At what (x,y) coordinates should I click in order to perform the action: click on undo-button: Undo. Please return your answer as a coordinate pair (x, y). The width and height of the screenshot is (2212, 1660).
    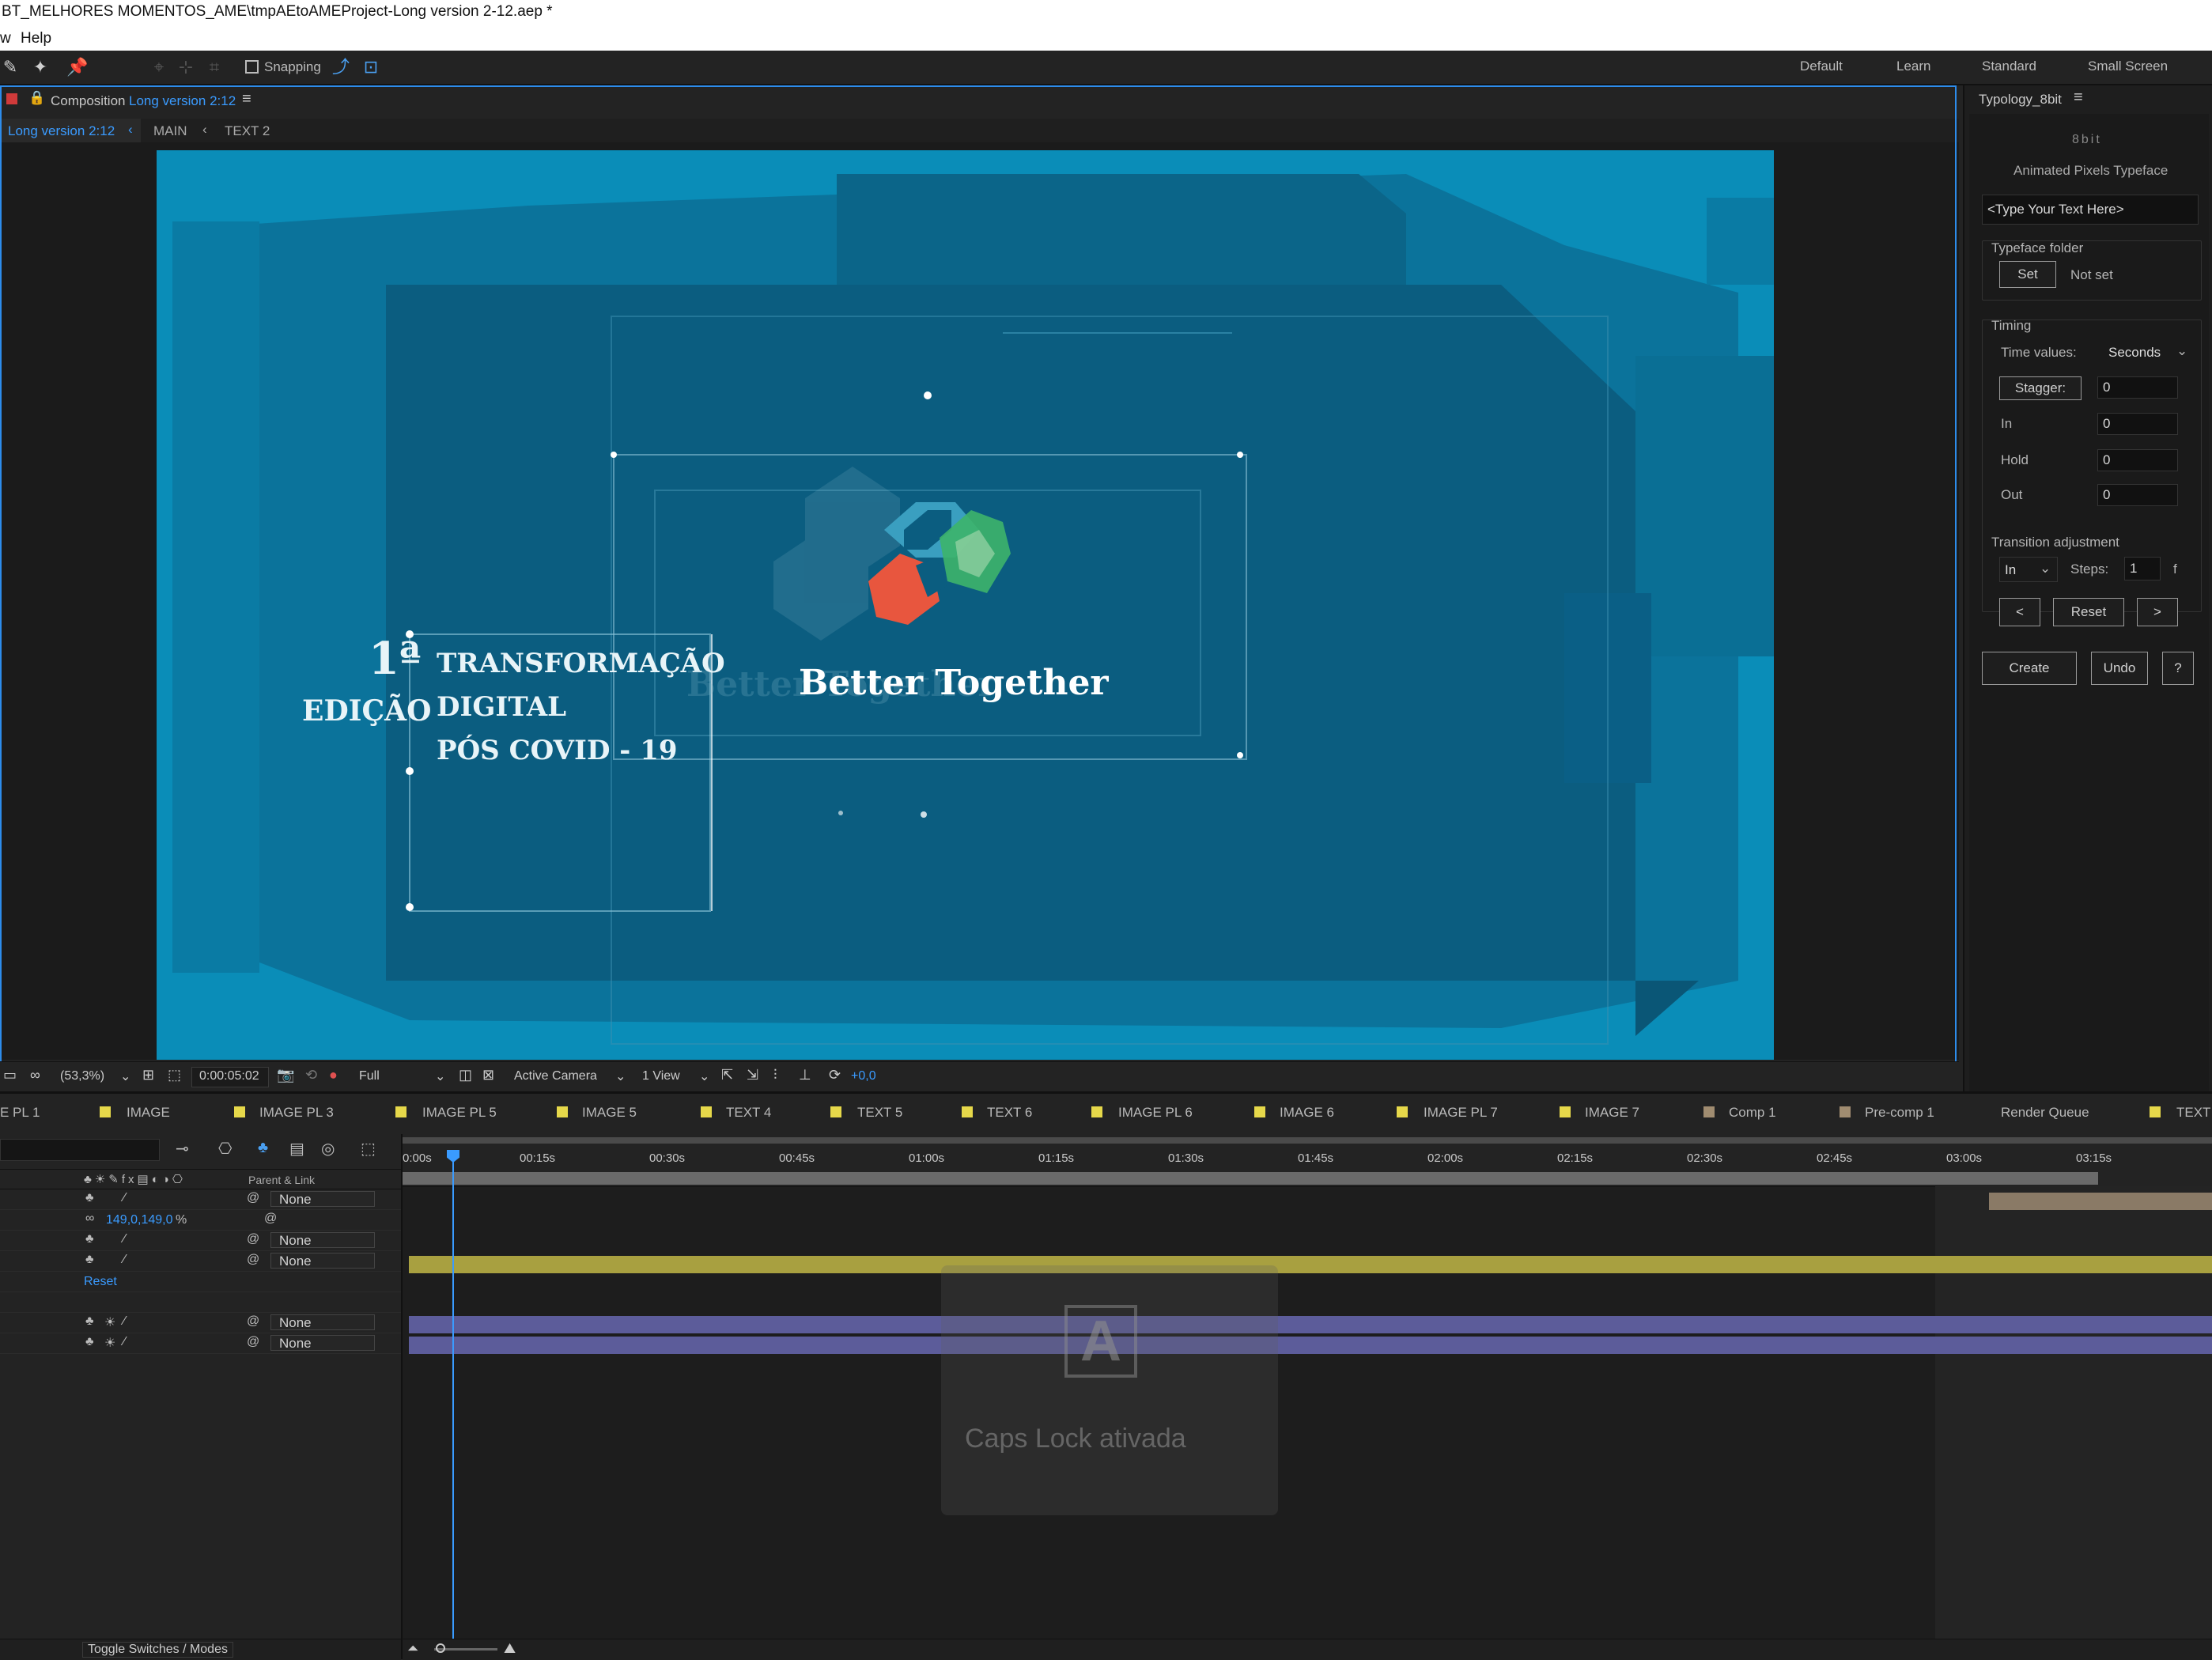
    Looking at the image, I should click on (2119, 668).